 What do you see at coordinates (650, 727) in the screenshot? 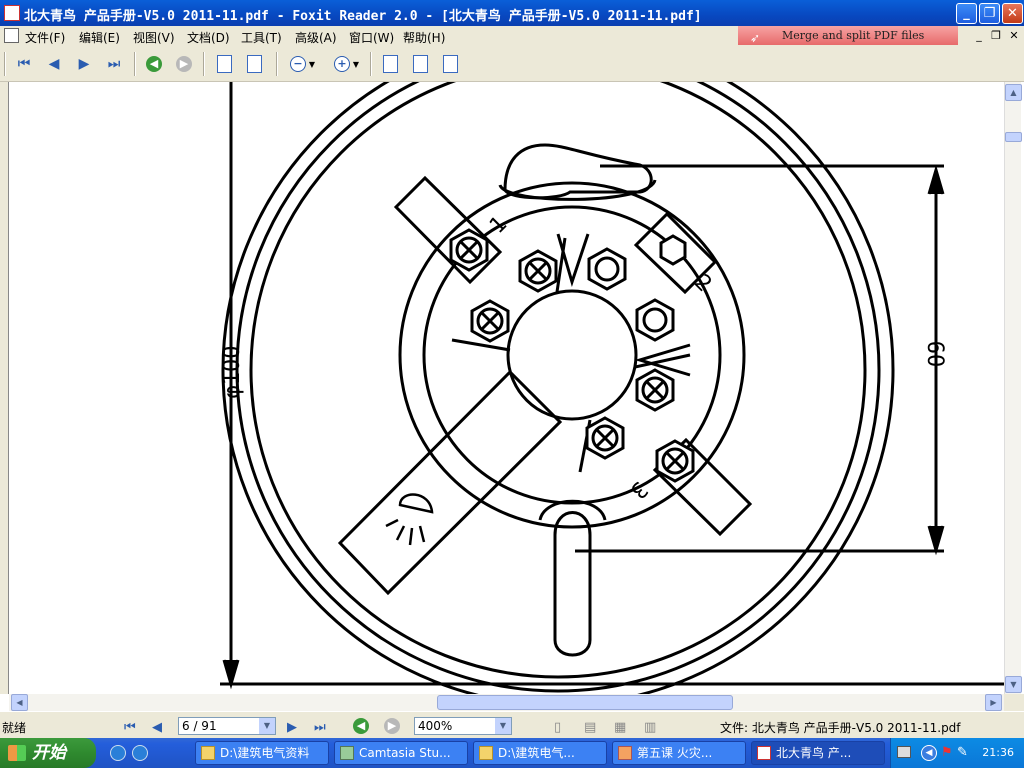
I see `continuous-facing-icon: ▥` at bounding box center [650, 727].